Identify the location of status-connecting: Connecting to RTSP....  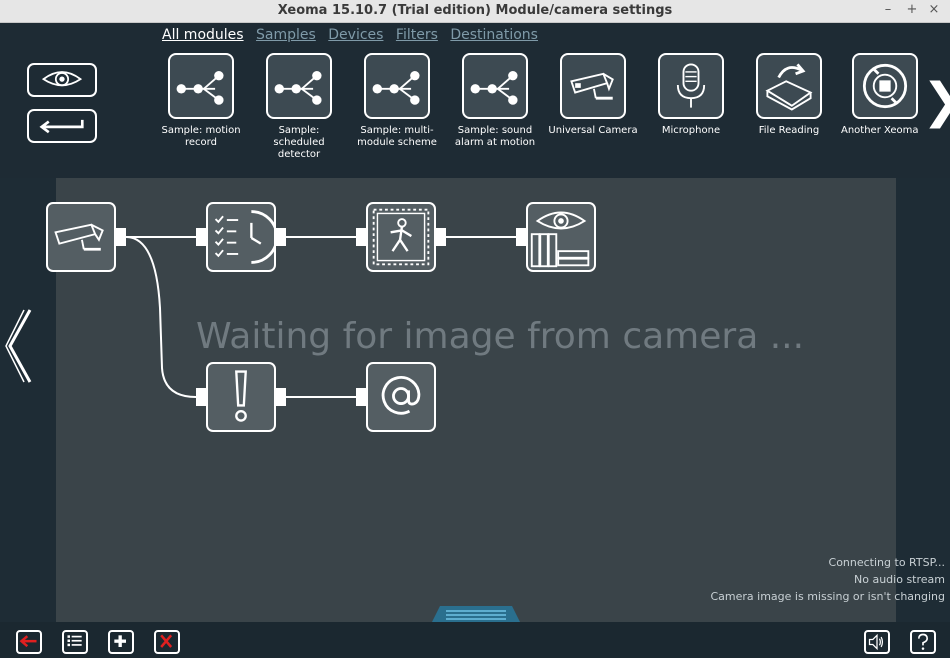
(886, 562).